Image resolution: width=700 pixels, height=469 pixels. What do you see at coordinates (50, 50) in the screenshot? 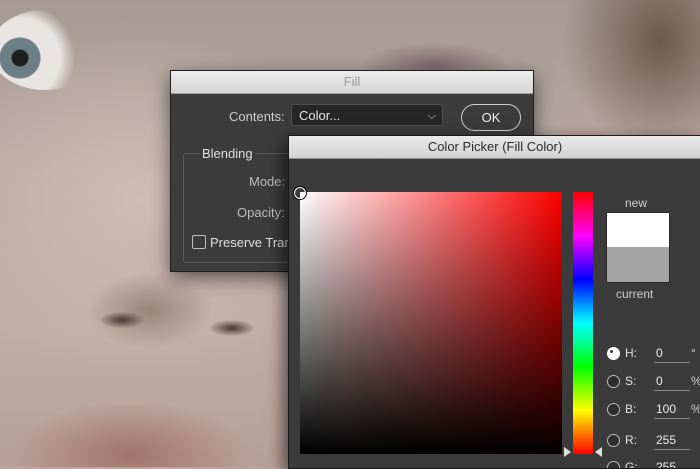
I see `photo-eye-left` at bounding box center [50, 50].